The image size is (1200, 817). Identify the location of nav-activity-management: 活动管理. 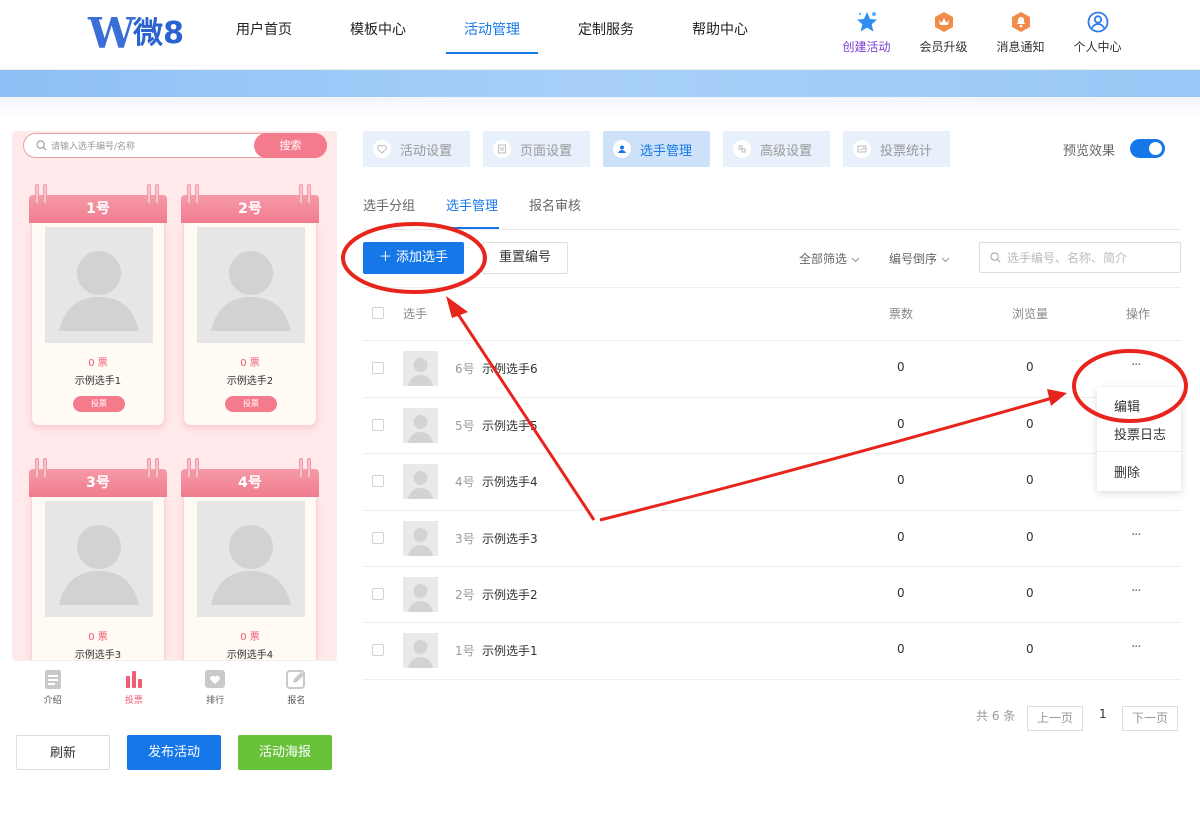
(492, 35).